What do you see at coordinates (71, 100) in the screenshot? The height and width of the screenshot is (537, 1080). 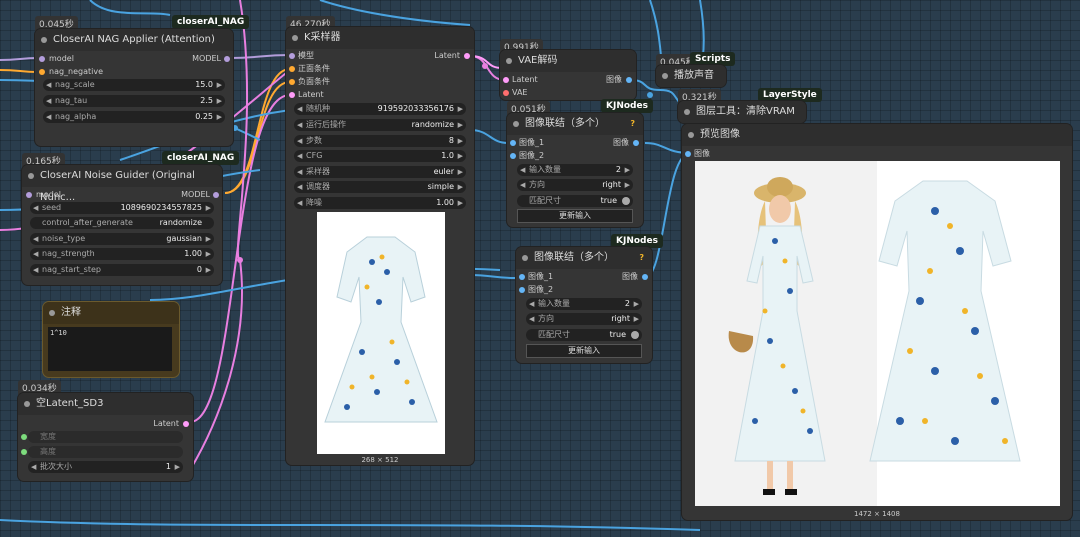 I see `nag-tau-label: nag_tau` at bounding box center [71, 100].